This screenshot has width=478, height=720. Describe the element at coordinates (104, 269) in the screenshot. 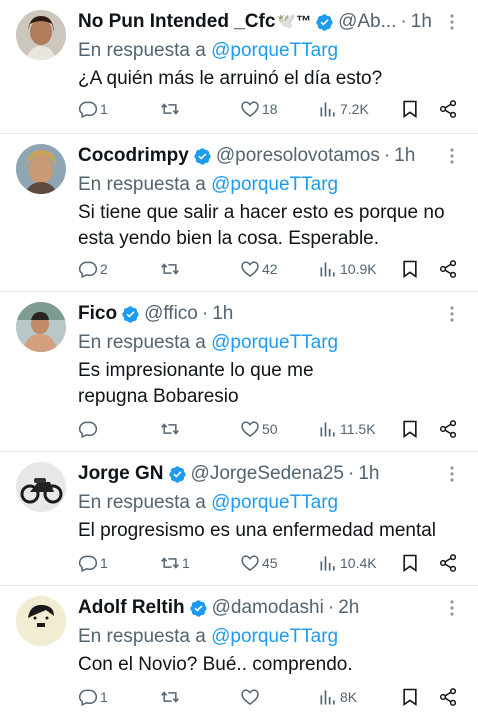

I see `reply-count: 2` at that location.